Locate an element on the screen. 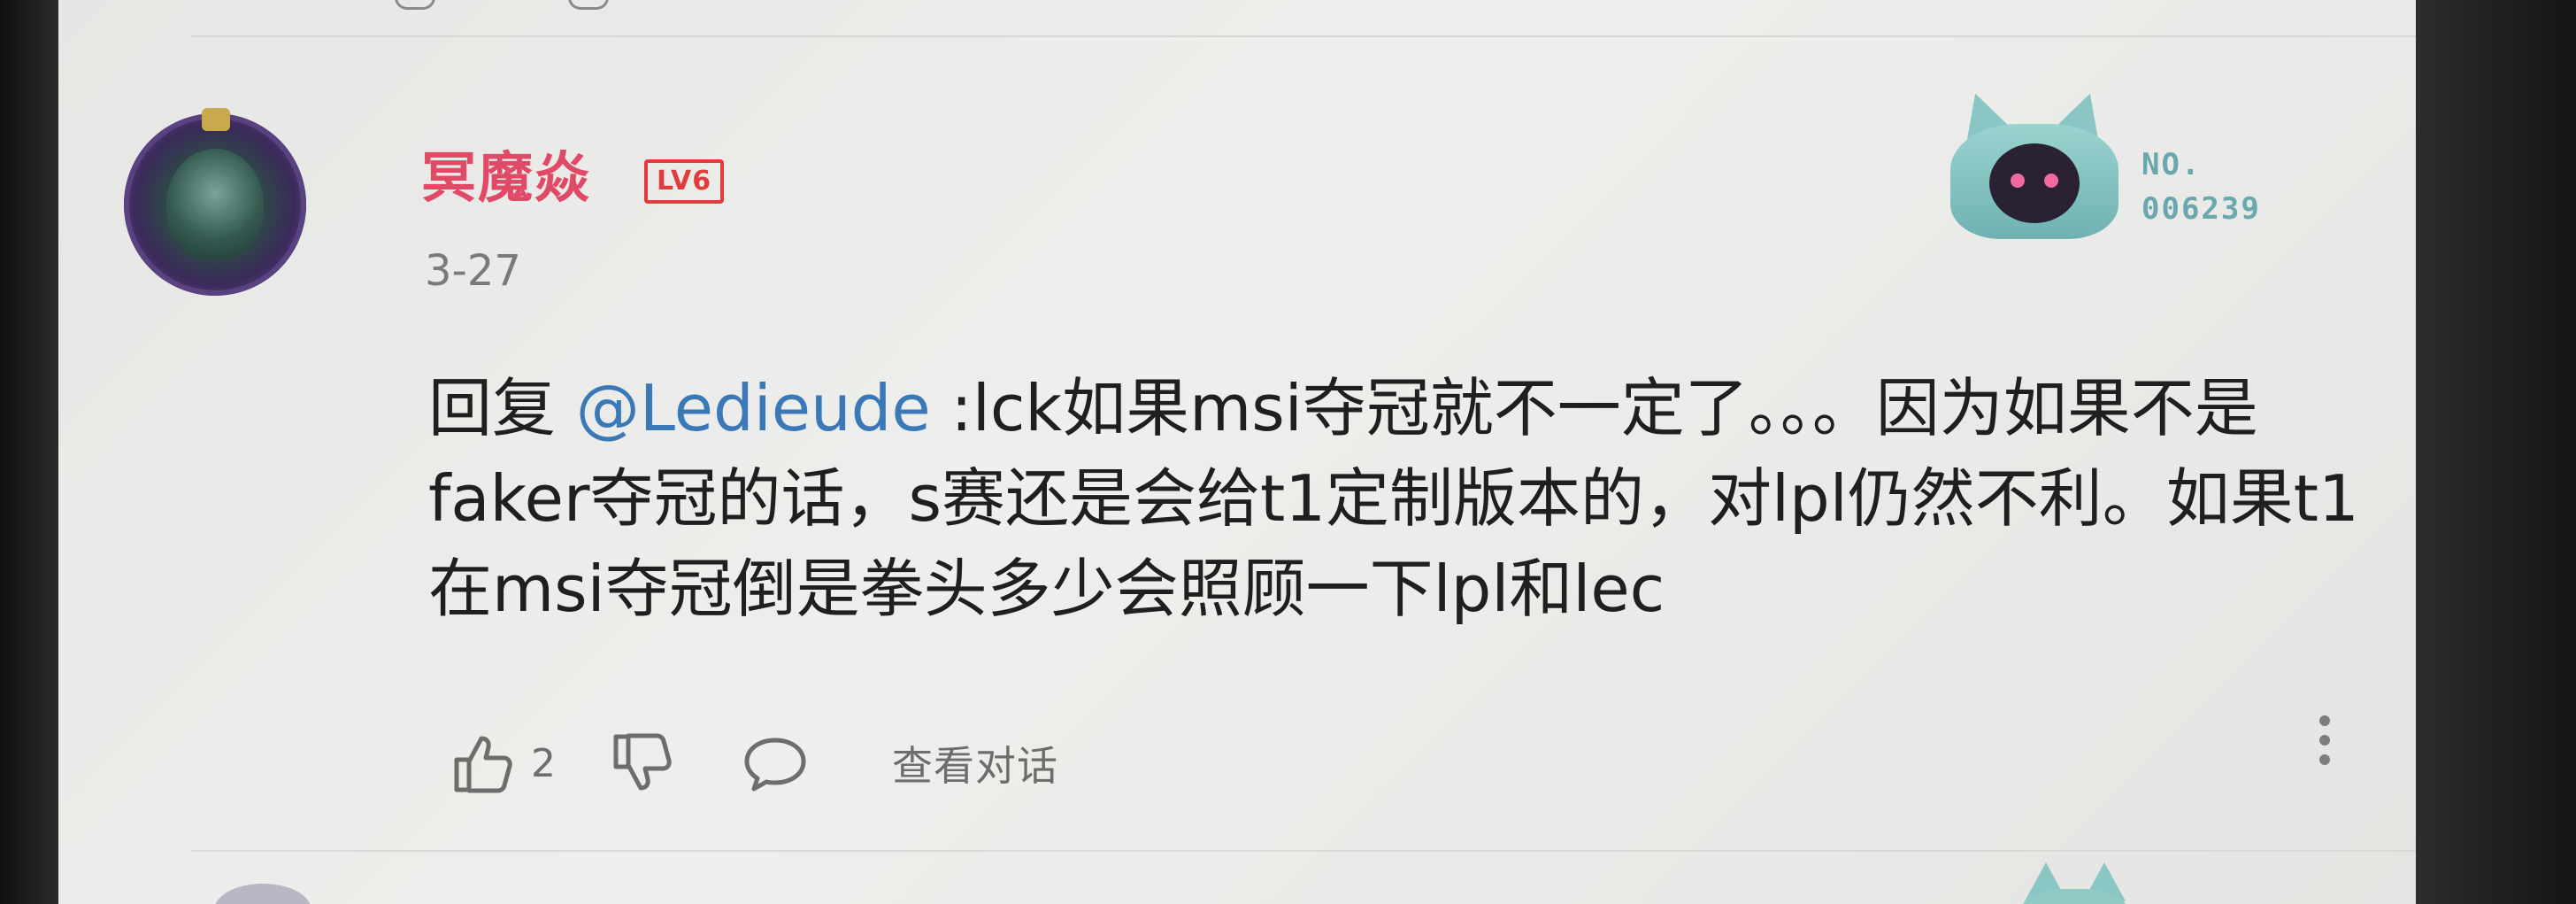  bottom-divider is located at coordinates (1303, 851).